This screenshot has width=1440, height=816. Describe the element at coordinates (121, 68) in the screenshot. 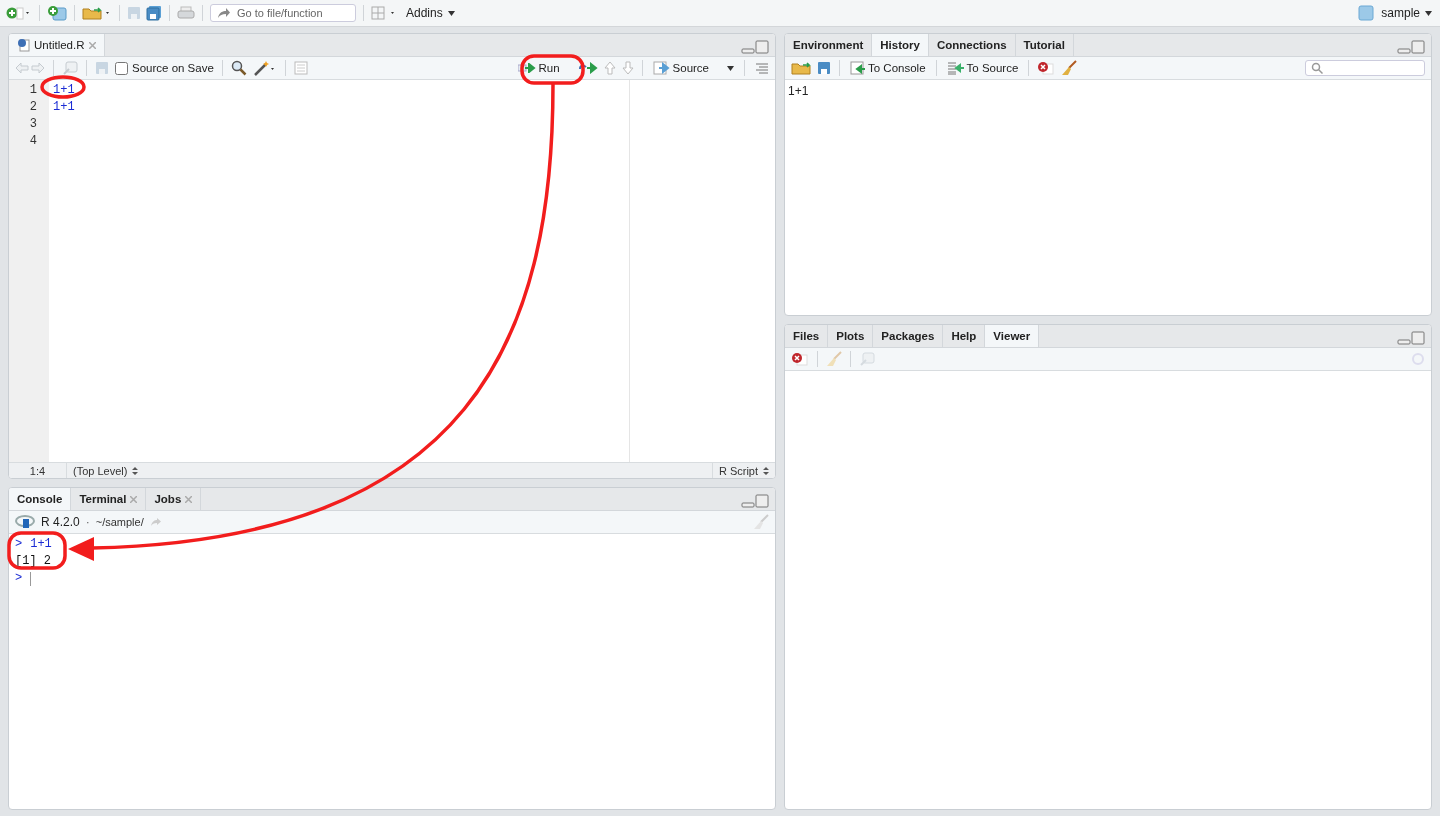

I see `source-on-save-checkbox` at that location.